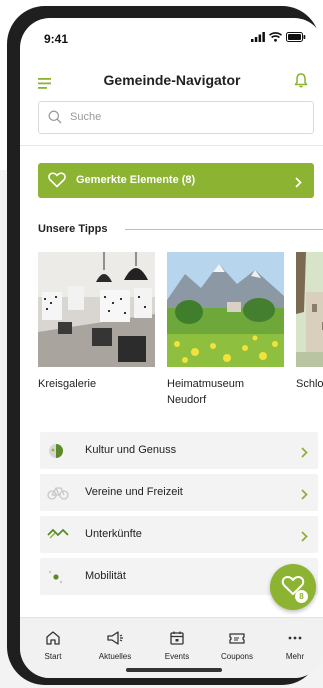  I want to click on tab-label: Mehr, so click(295, 656).